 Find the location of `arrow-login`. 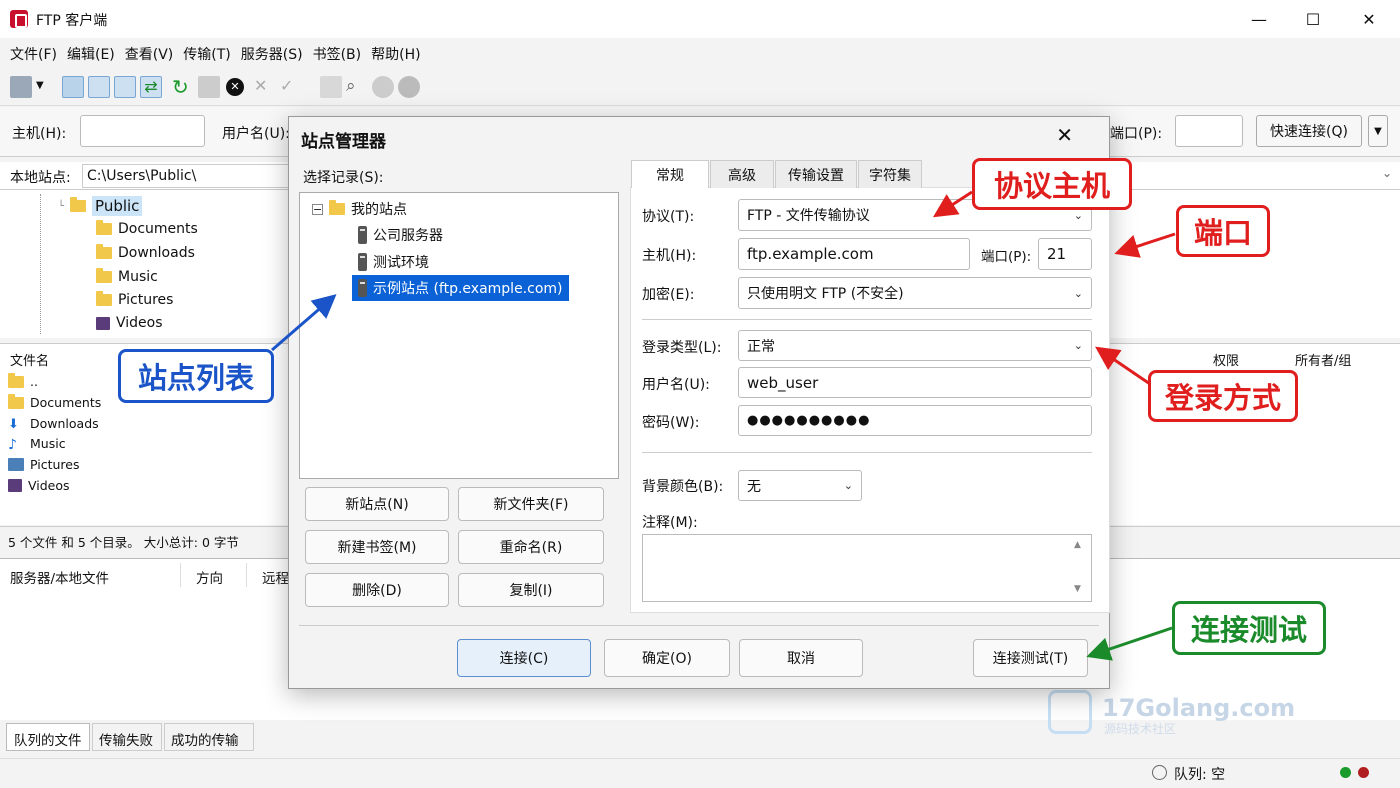

arrow-login is located at coordinates (1123, 366).